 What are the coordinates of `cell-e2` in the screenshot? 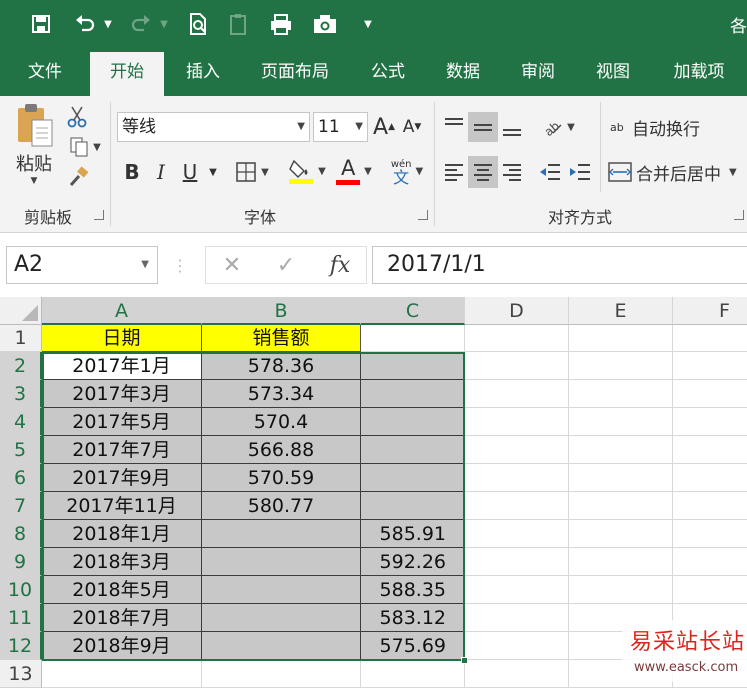 It's located at (621, 366).